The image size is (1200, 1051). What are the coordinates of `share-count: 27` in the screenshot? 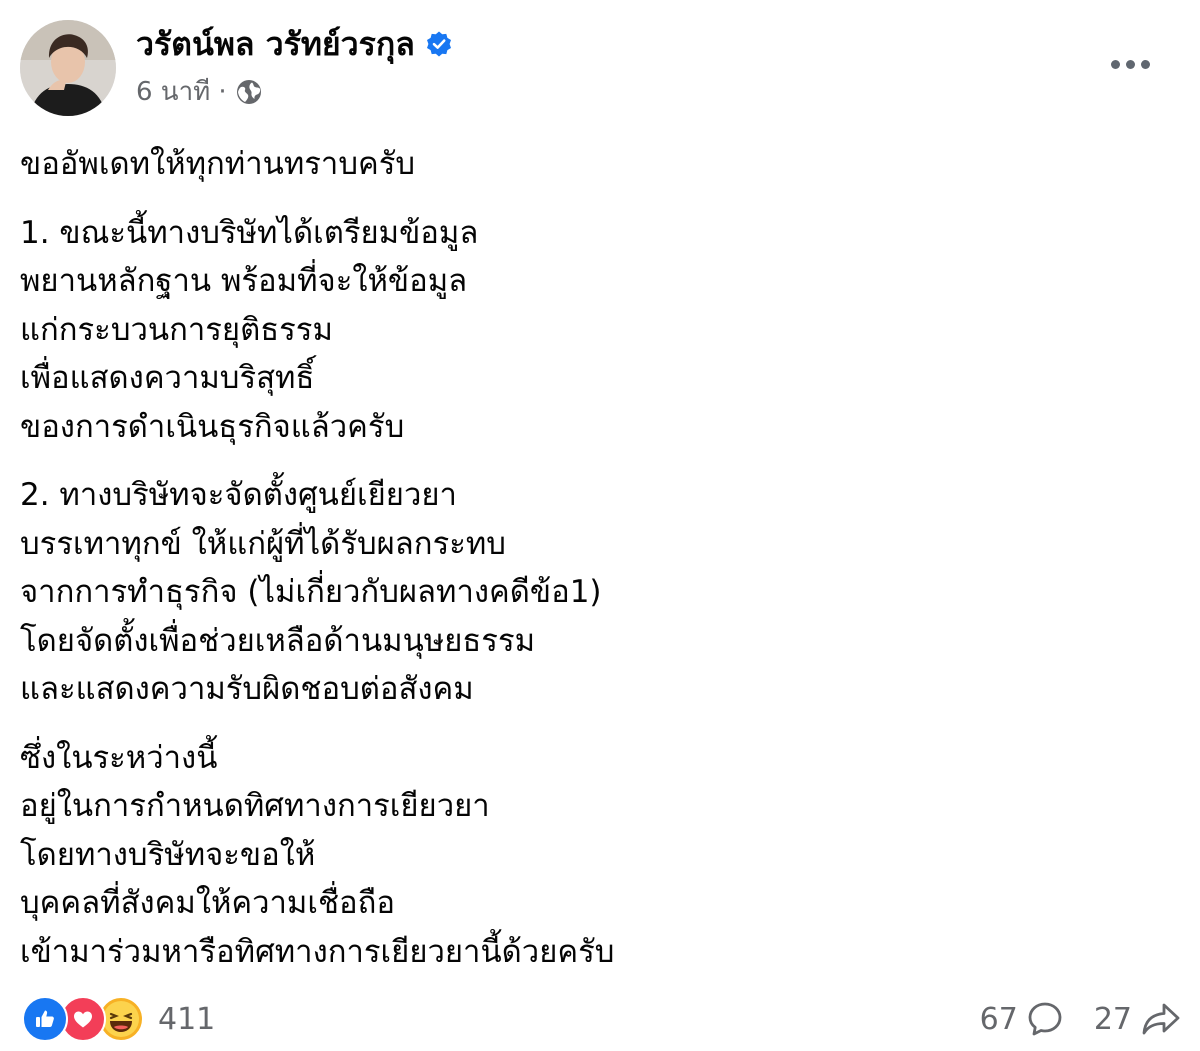 It's located at (1112, 1019).